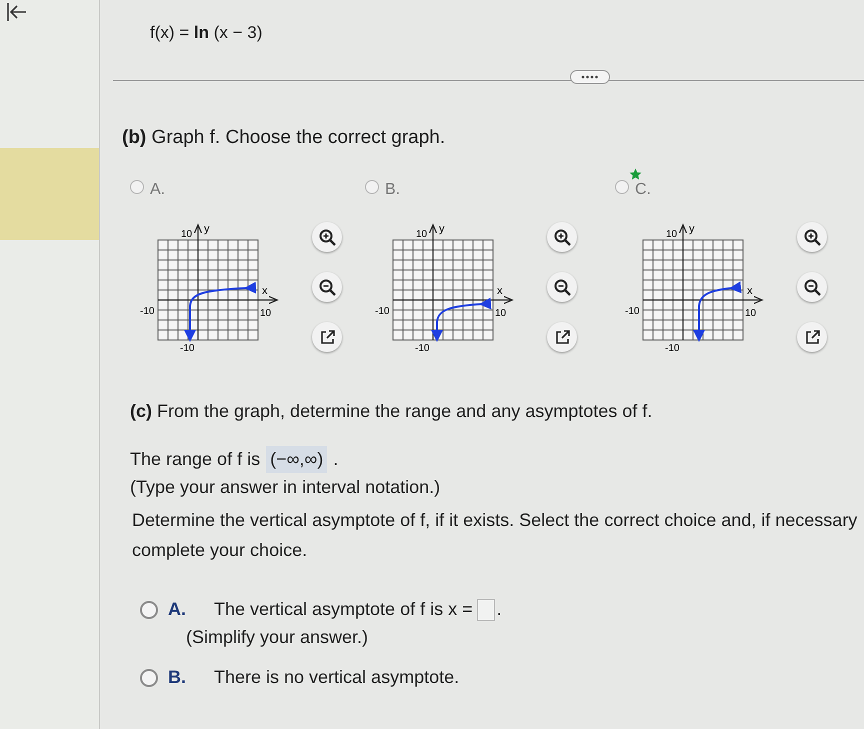 This screenshot has width=864, height=729. Describe the element at coordinates (277, 637) in the screenshot. I see `hint-text: (Simplify your answer.)` at that location.